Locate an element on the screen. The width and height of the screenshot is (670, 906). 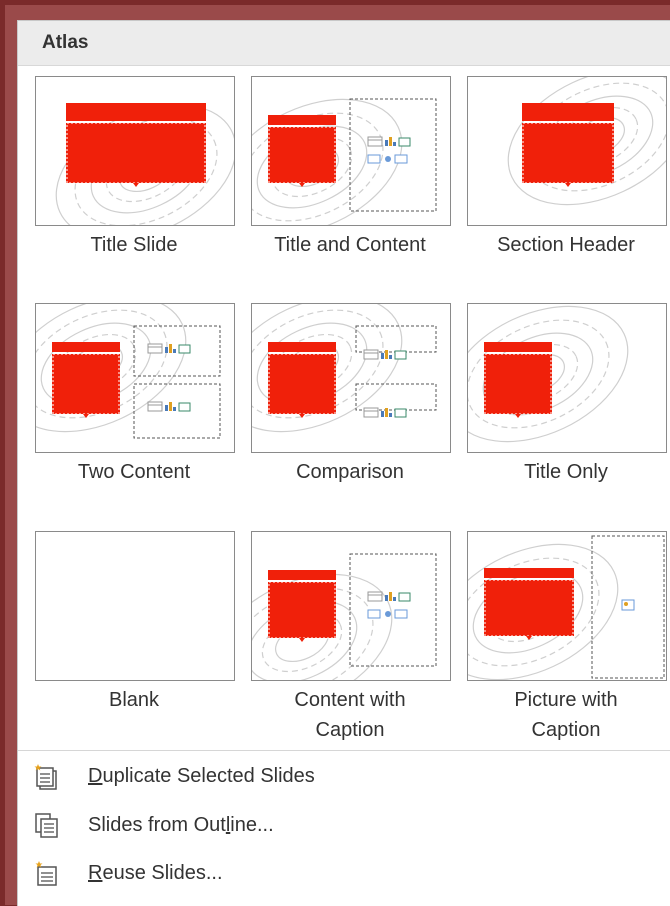
duplicate-selected-slides-item: Duplicate Selected Slides is located at coordinates (344, 777).